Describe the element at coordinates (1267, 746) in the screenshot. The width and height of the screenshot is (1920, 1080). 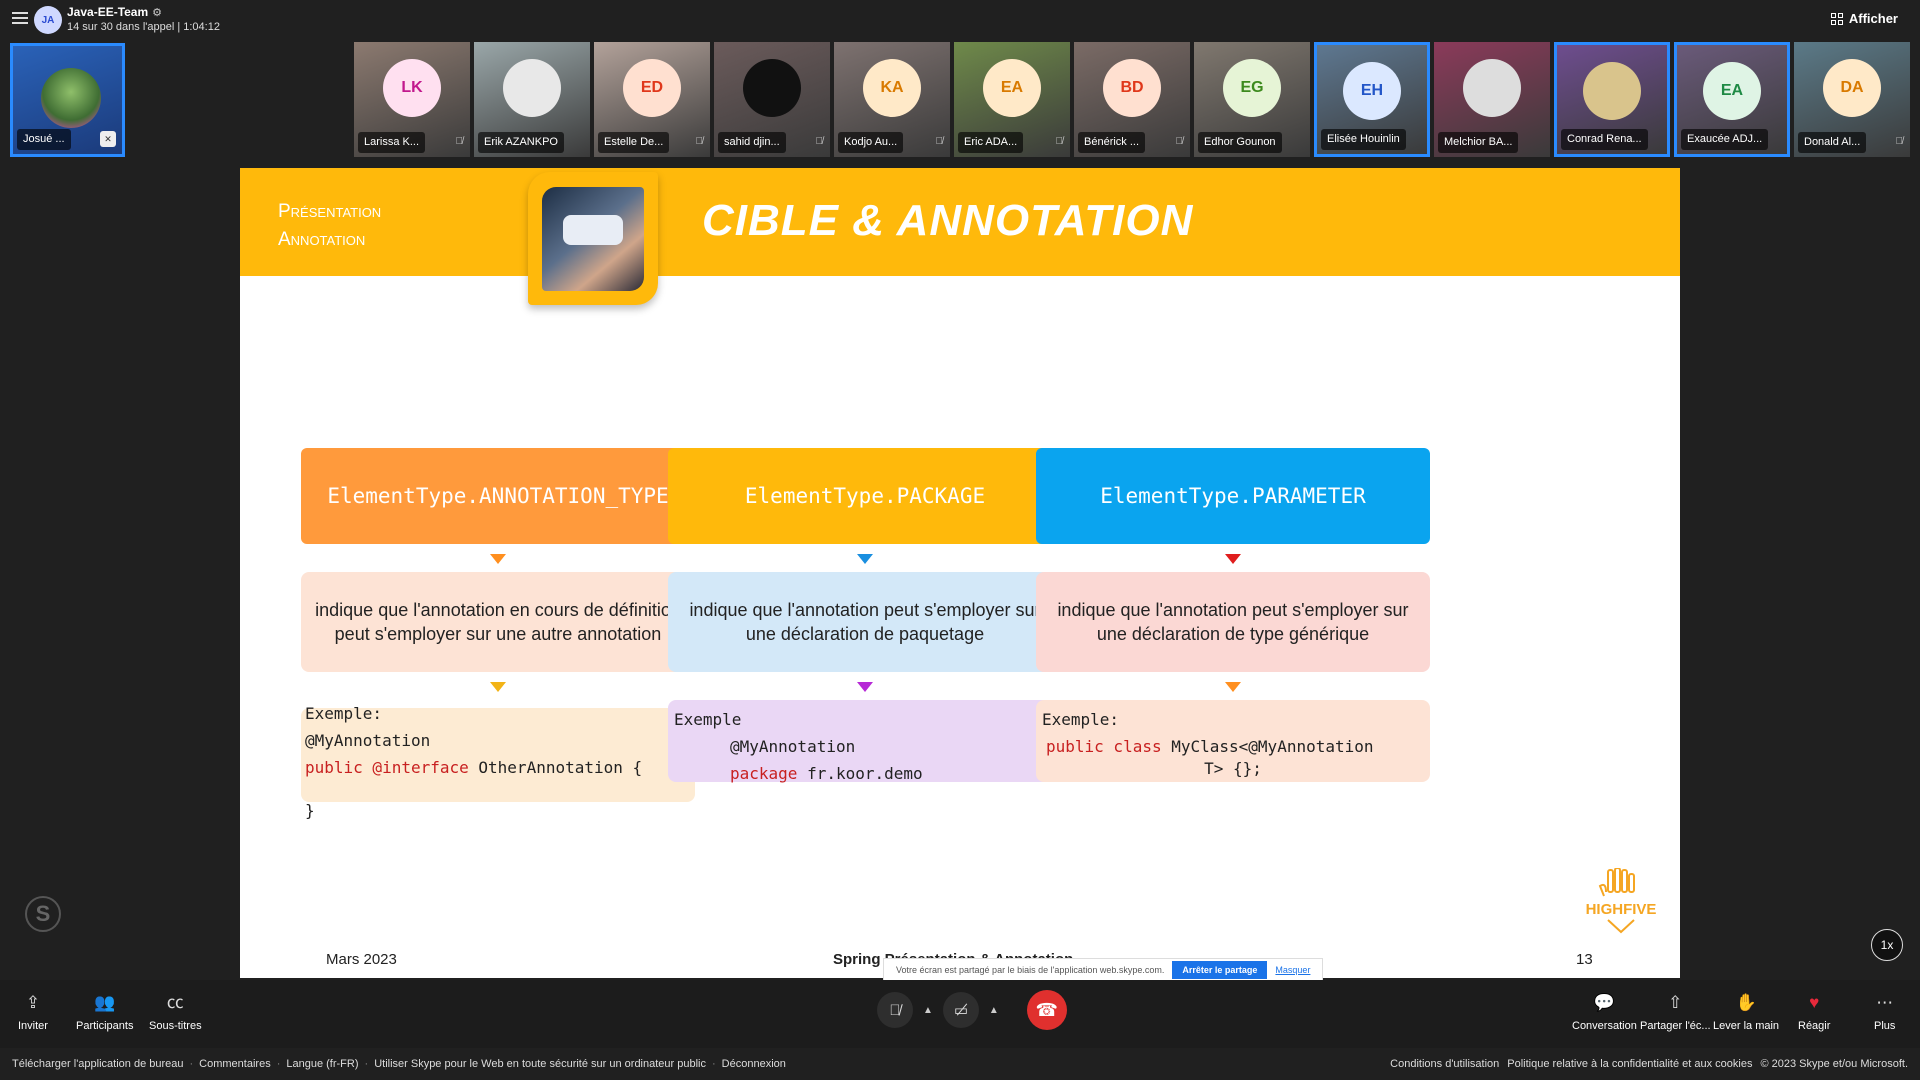
I see `example-rest: MyClass<@MyAnnotation` at that location.